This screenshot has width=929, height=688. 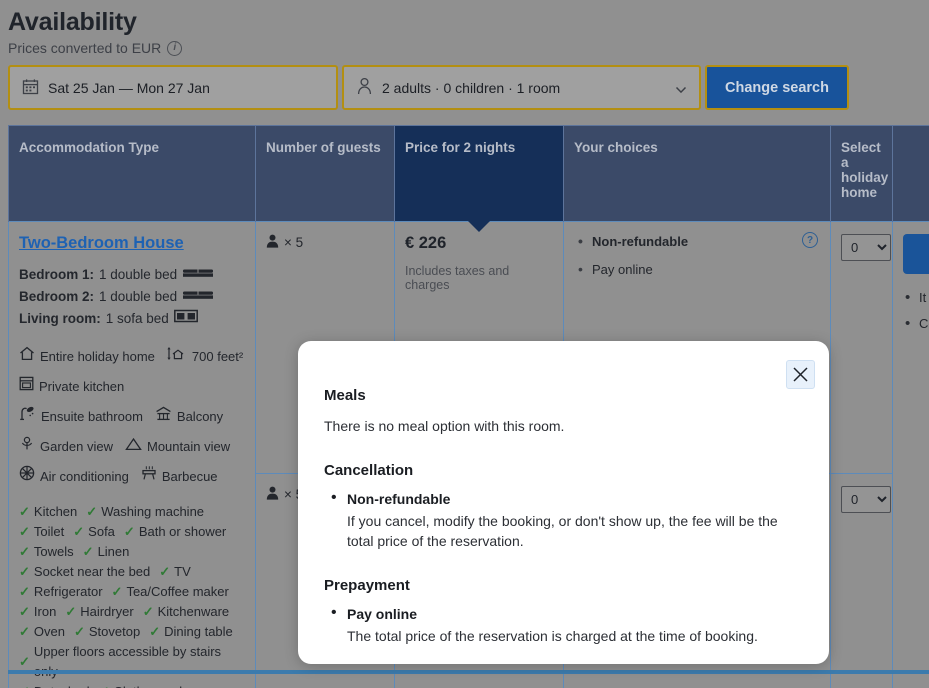 I want to click on date-range-value: Sat 25 Jan — Mon 27 Jan, so click(x=129, y=87).